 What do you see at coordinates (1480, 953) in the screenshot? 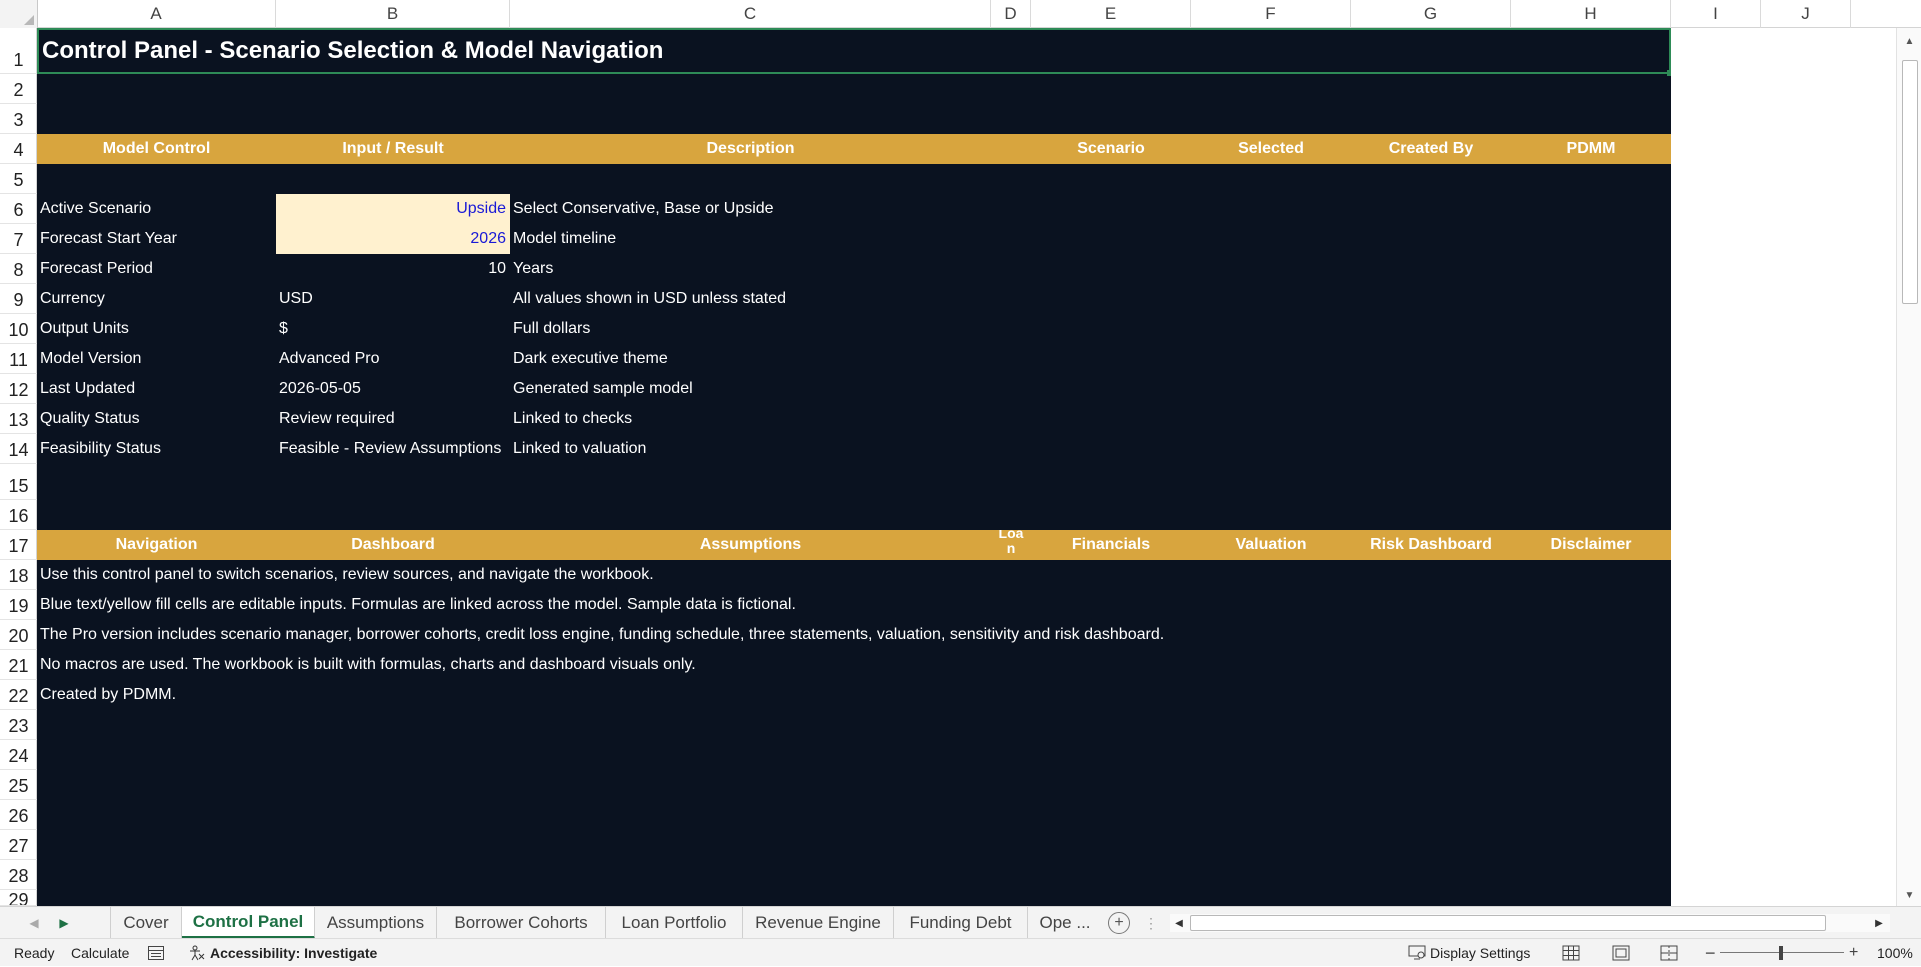
I see `display-settings-button: Display Settings` at bounding box center [1480, 953].